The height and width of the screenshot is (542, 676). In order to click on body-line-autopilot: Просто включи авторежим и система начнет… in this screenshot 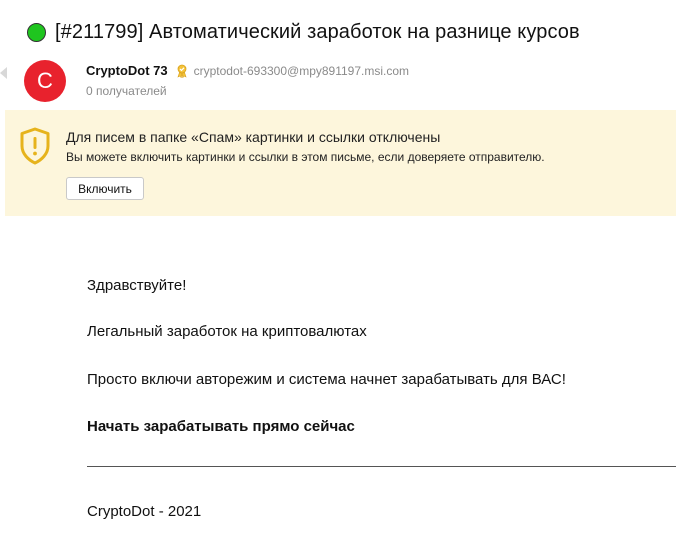, I will do `click(326, 379)`.